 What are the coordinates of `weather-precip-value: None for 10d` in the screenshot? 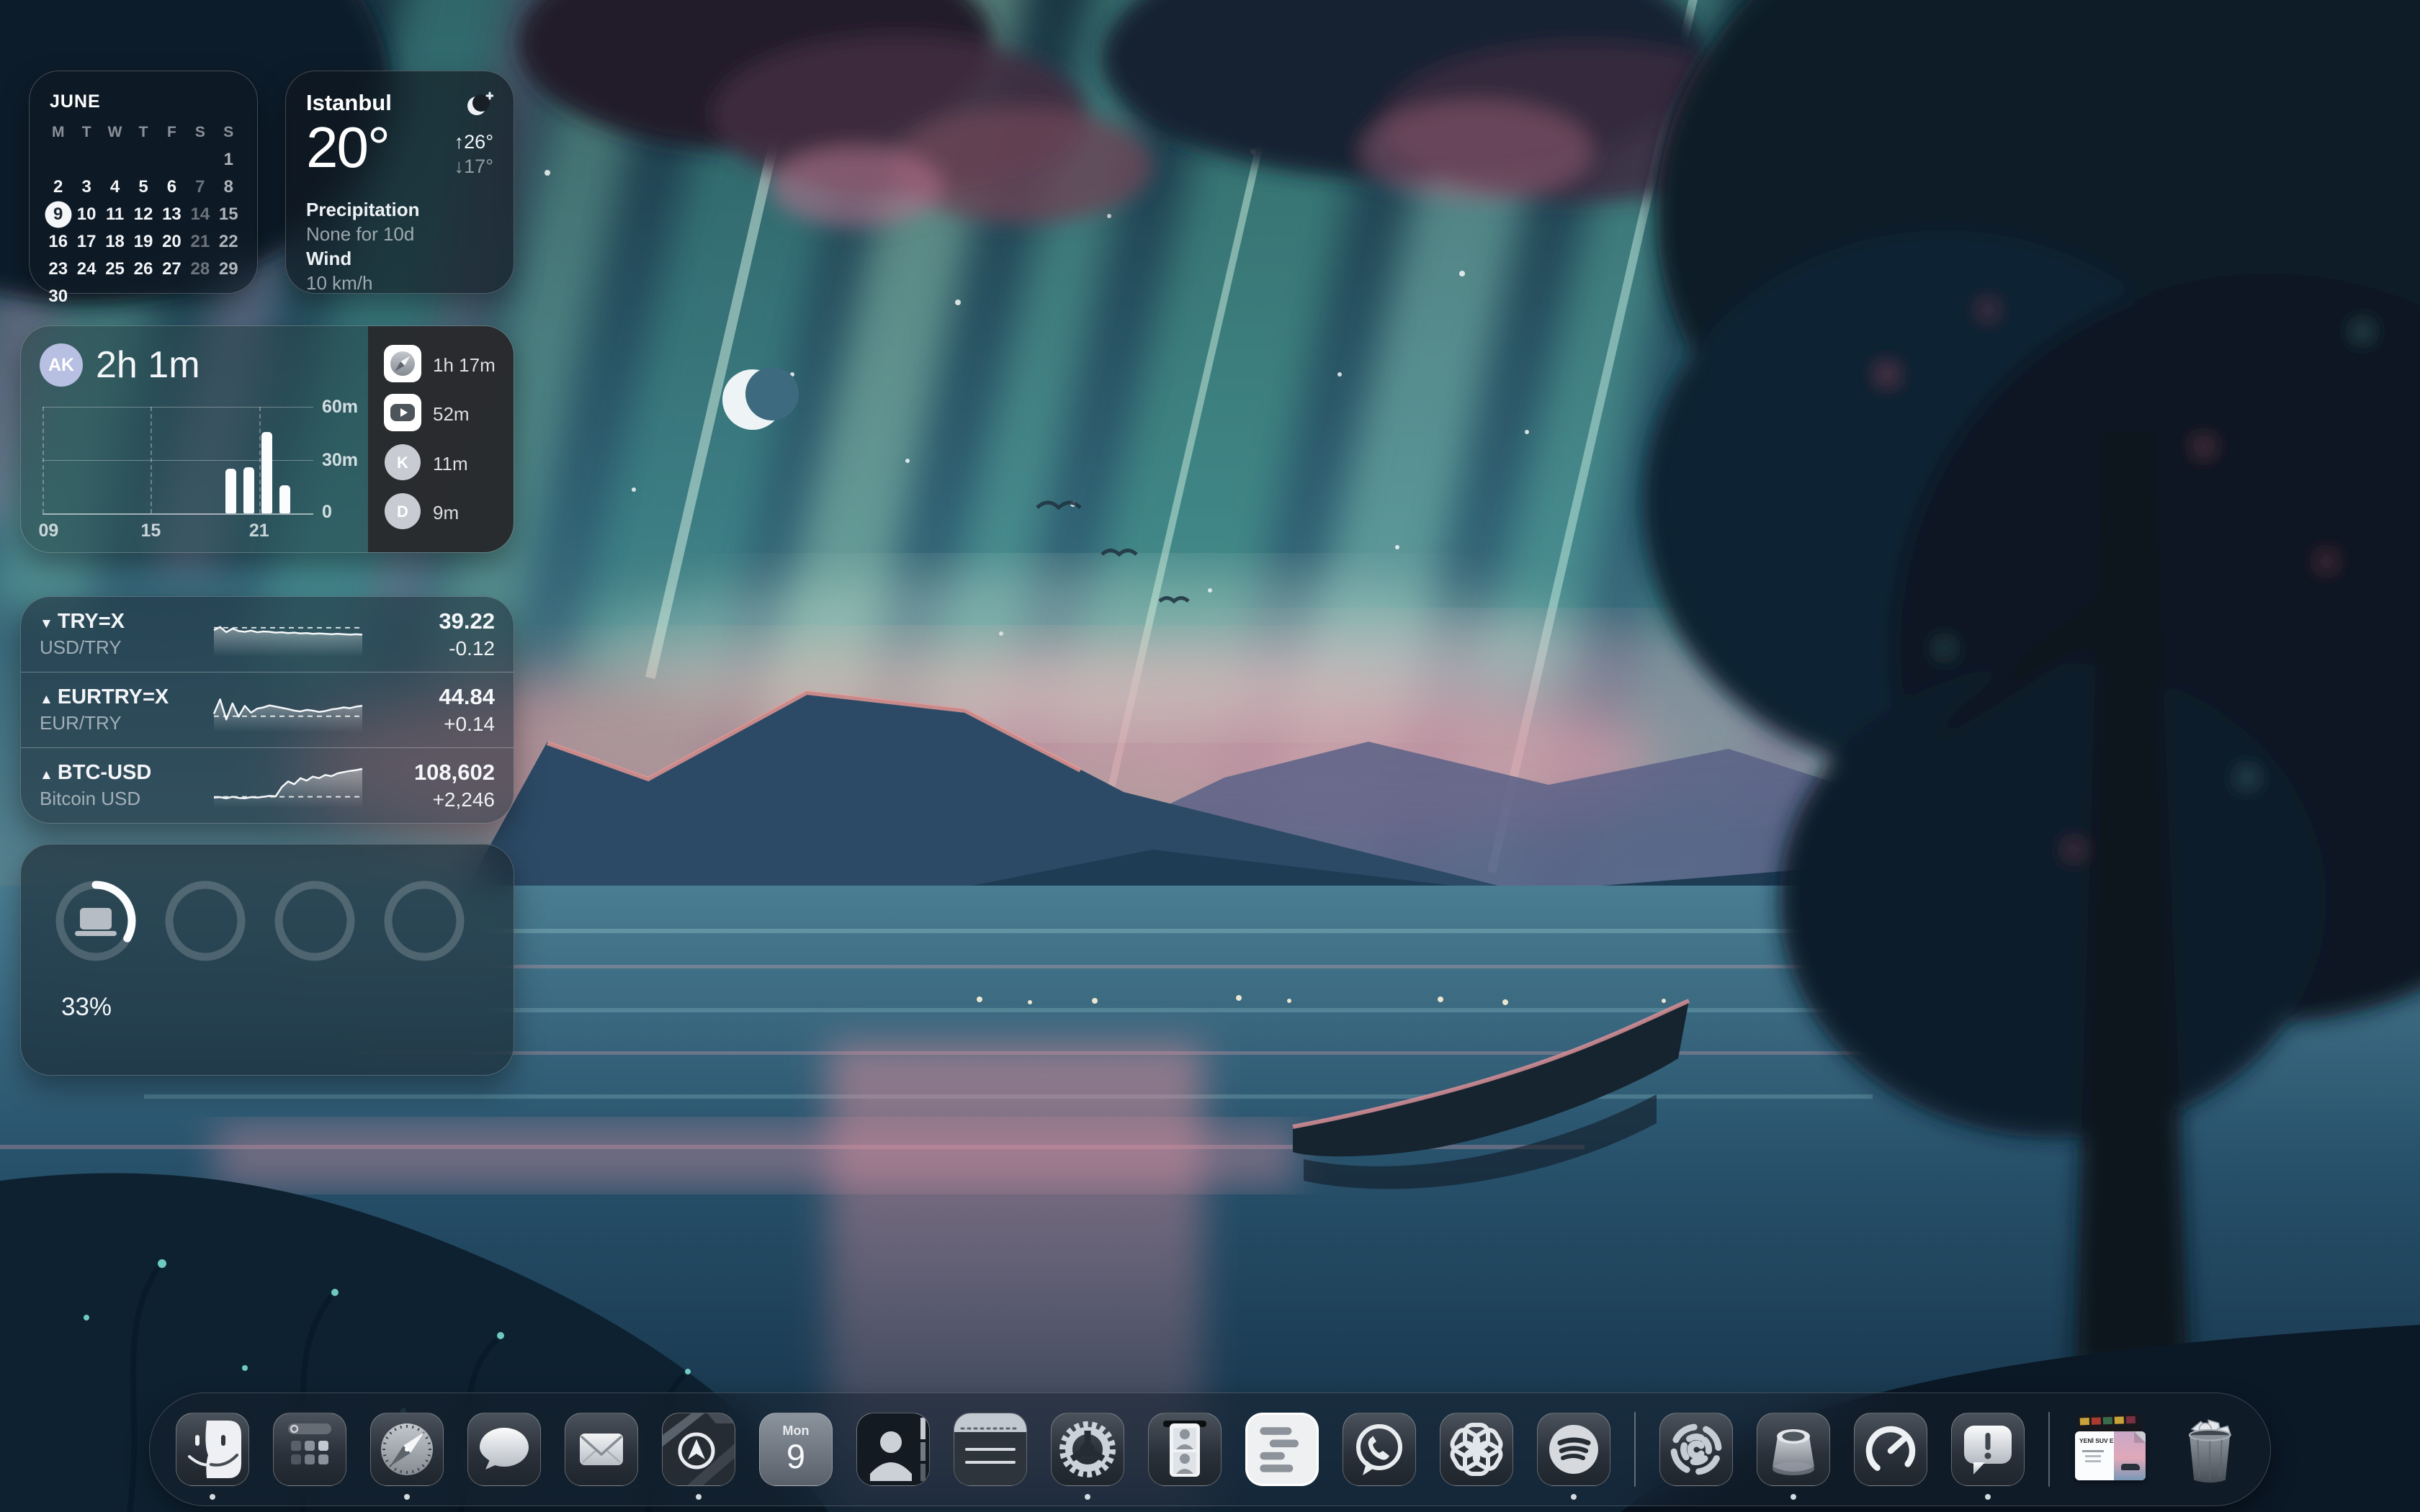 It's located at (360, 234).